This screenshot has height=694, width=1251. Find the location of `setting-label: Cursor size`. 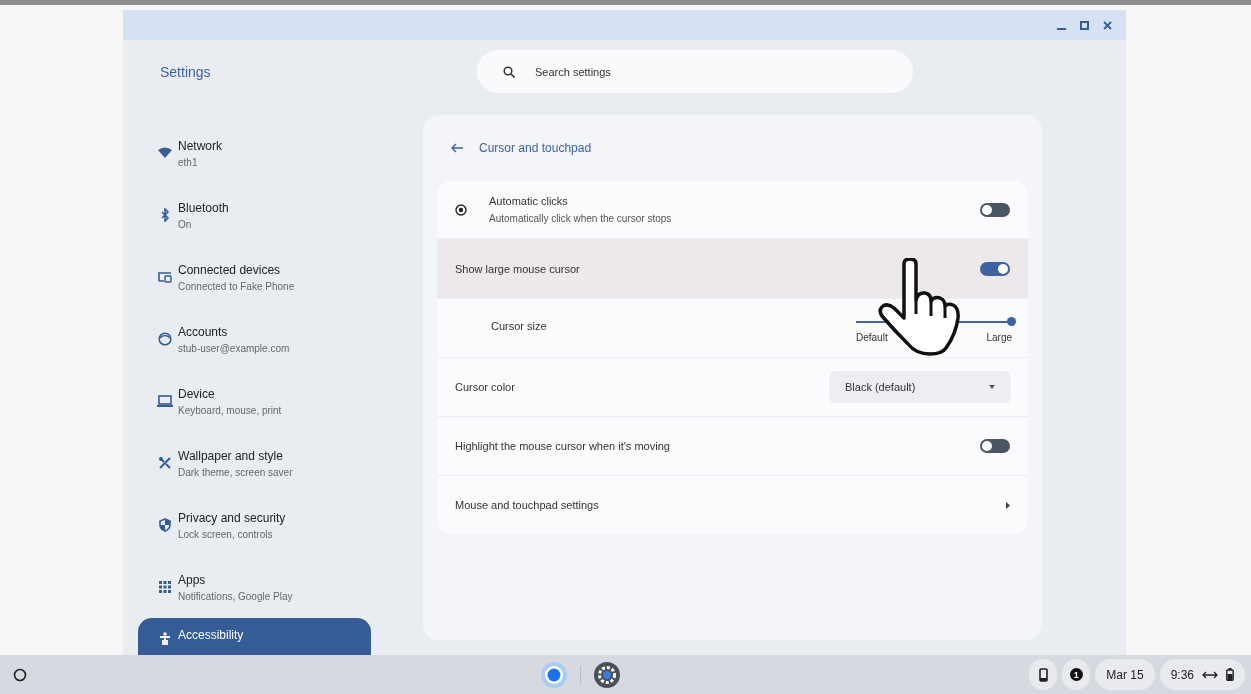

setting-label: Cursor size is located at coordinates (519, 326).